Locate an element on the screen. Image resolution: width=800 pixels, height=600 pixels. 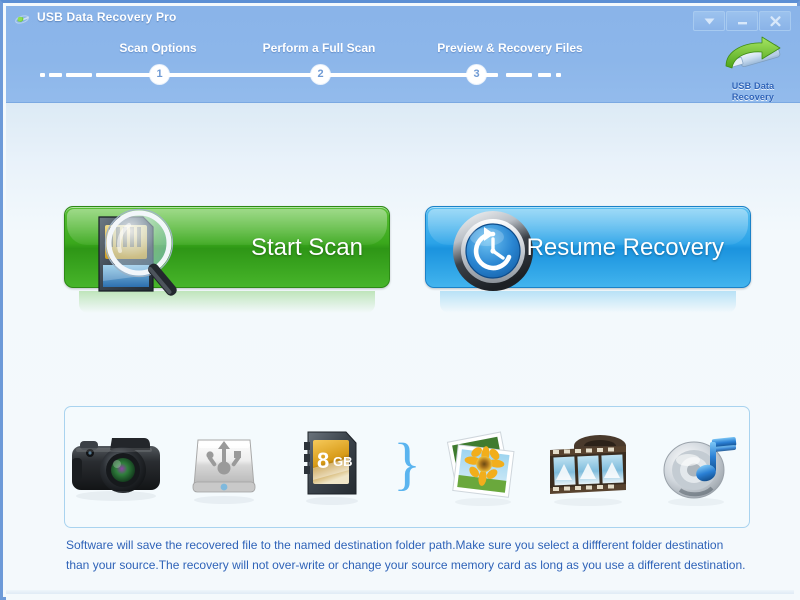
start-scan-label: Start Scan is located at coordinates (306, 247).